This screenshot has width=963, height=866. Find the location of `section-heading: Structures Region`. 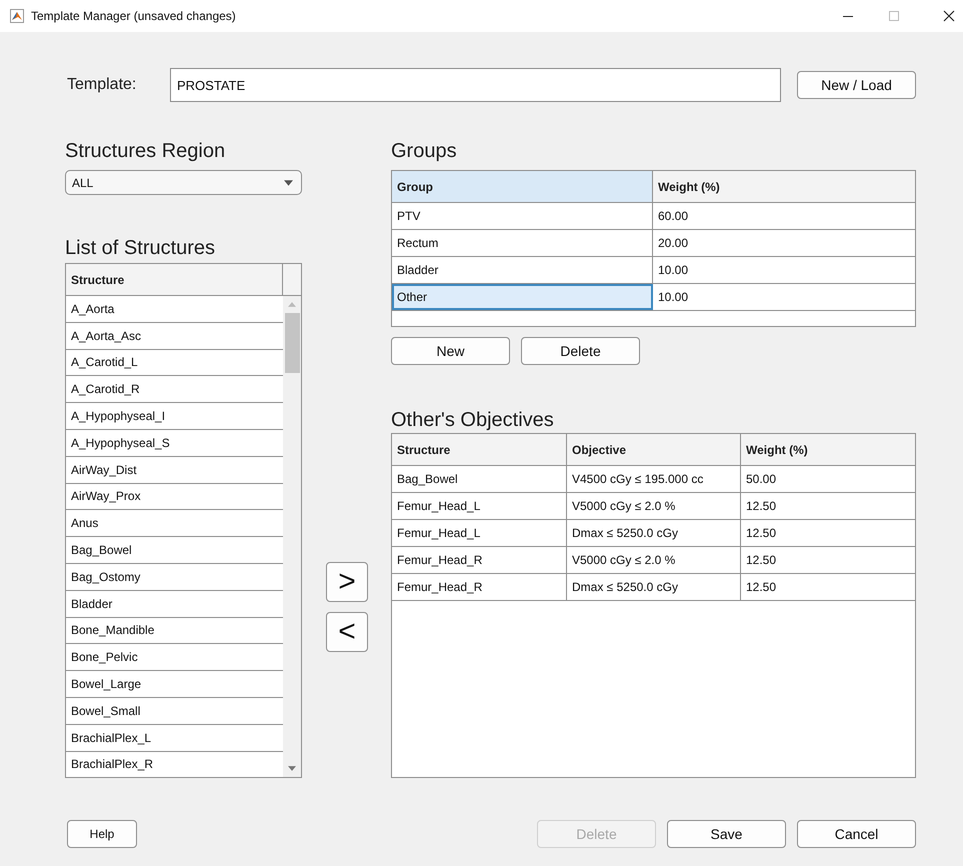

section-heading: Structures Region is located at coordinates (145, 151).